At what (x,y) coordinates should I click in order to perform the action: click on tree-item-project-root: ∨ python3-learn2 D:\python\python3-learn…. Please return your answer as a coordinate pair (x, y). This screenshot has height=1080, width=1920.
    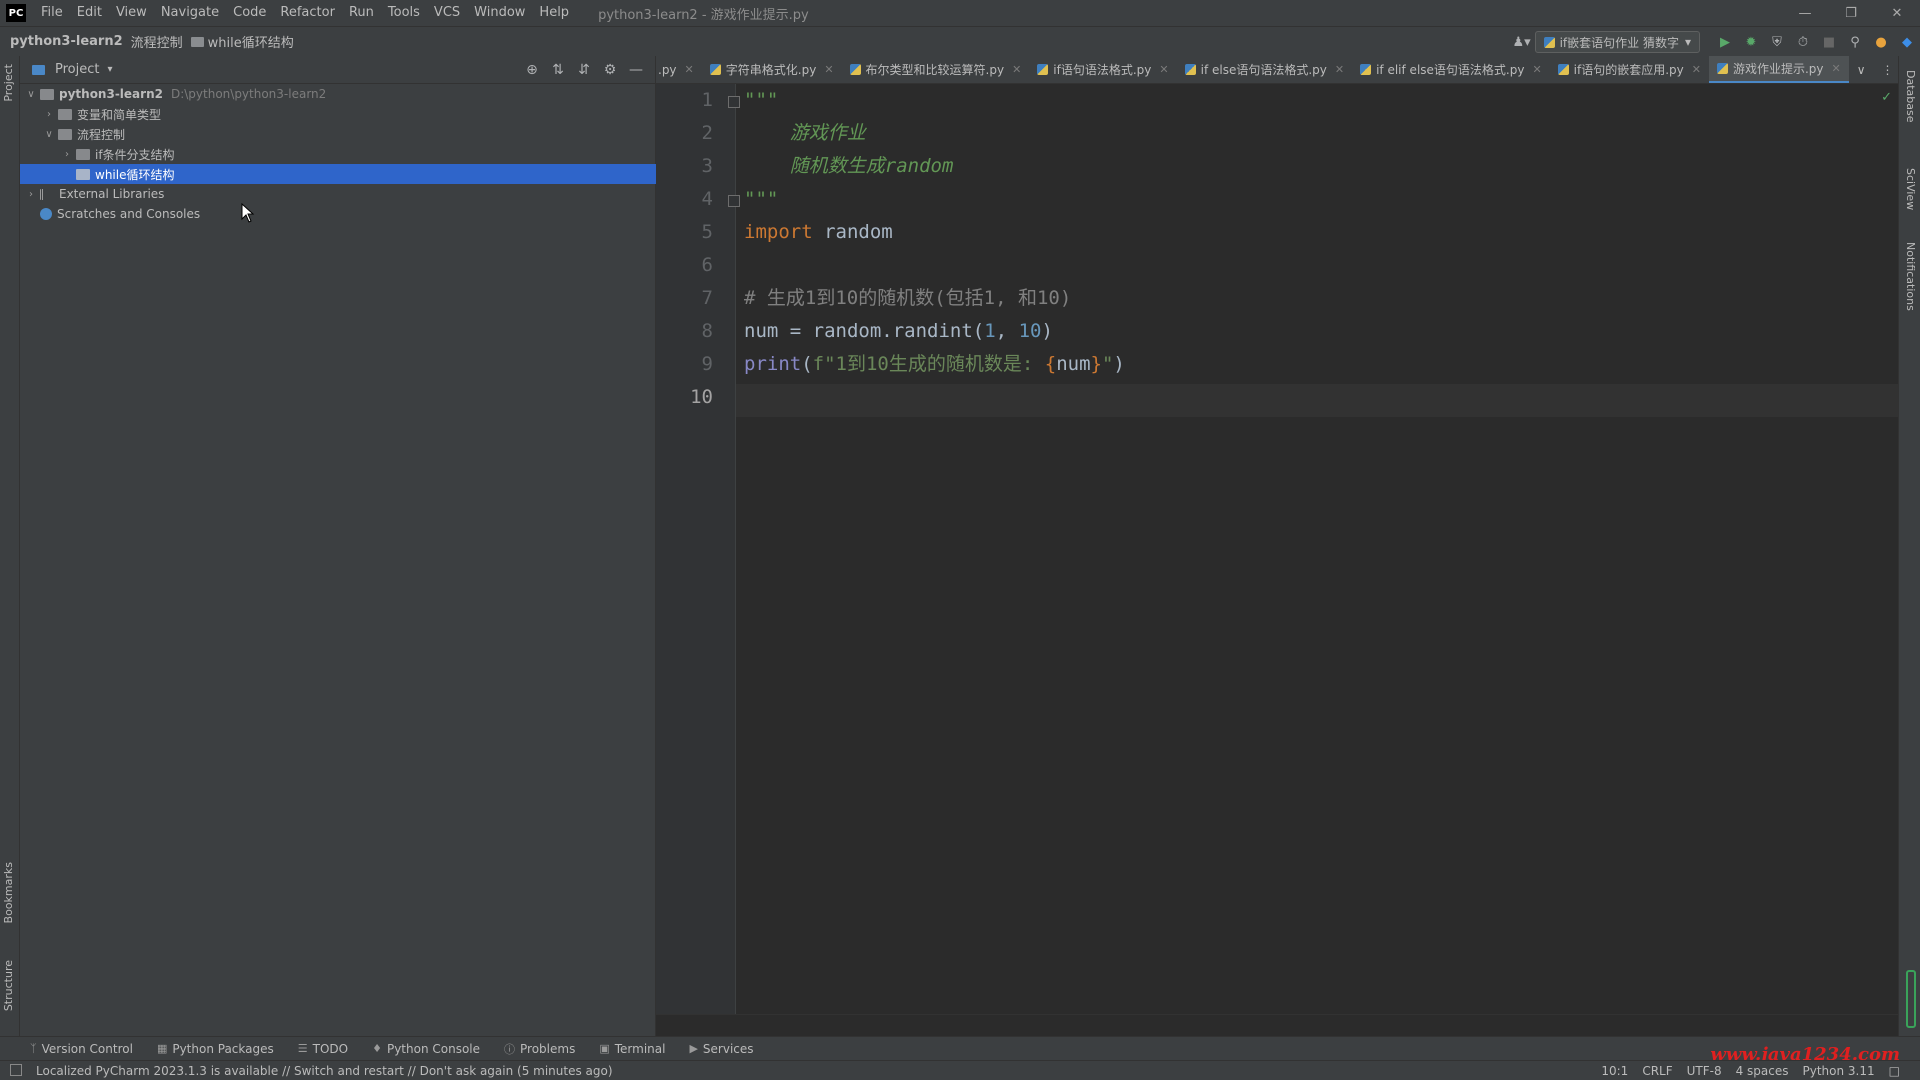
    Looking at the image, I should click on (338, 94).